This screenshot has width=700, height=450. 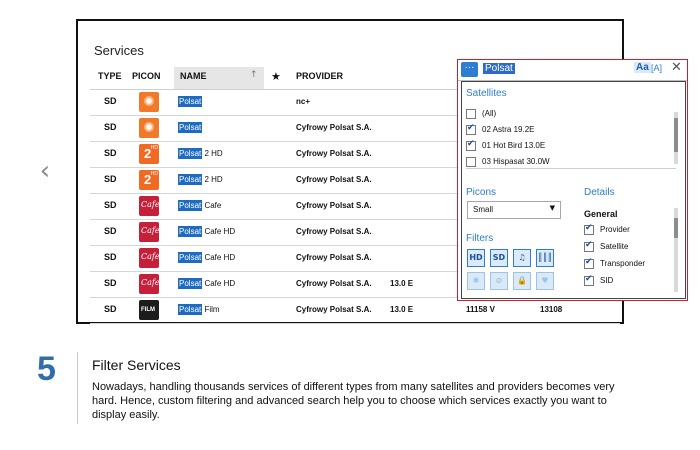 I want to click on column-name-label: NAME, so click(x=193, y=76).